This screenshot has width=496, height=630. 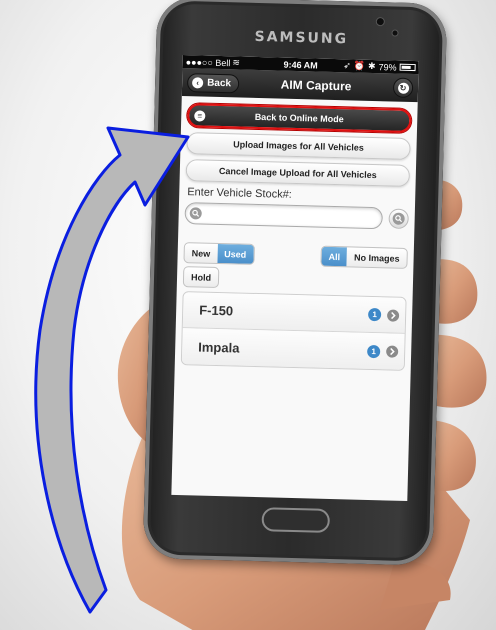 What do you see at coordinates (198, 82) in the screenshot?
I see `chevron-left-icon: ‹` at bounding box center [198, 82].